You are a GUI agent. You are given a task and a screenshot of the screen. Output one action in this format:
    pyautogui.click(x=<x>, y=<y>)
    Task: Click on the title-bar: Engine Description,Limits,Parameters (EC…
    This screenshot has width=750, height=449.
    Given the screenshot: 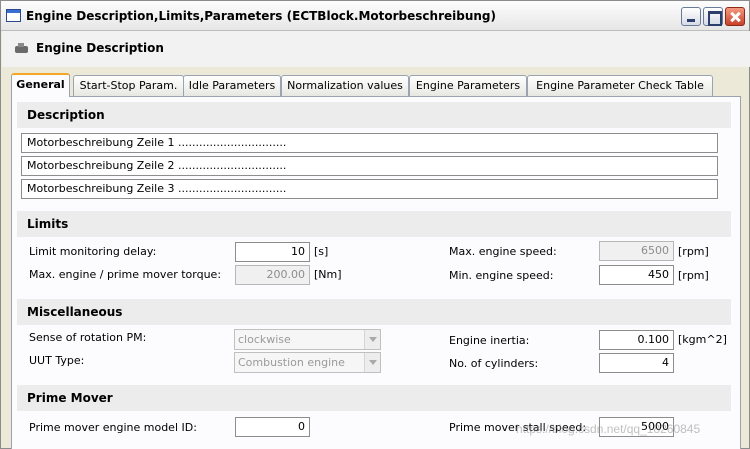 What is the action you would take?
    pyautogui.click(x=375, y=16)
    